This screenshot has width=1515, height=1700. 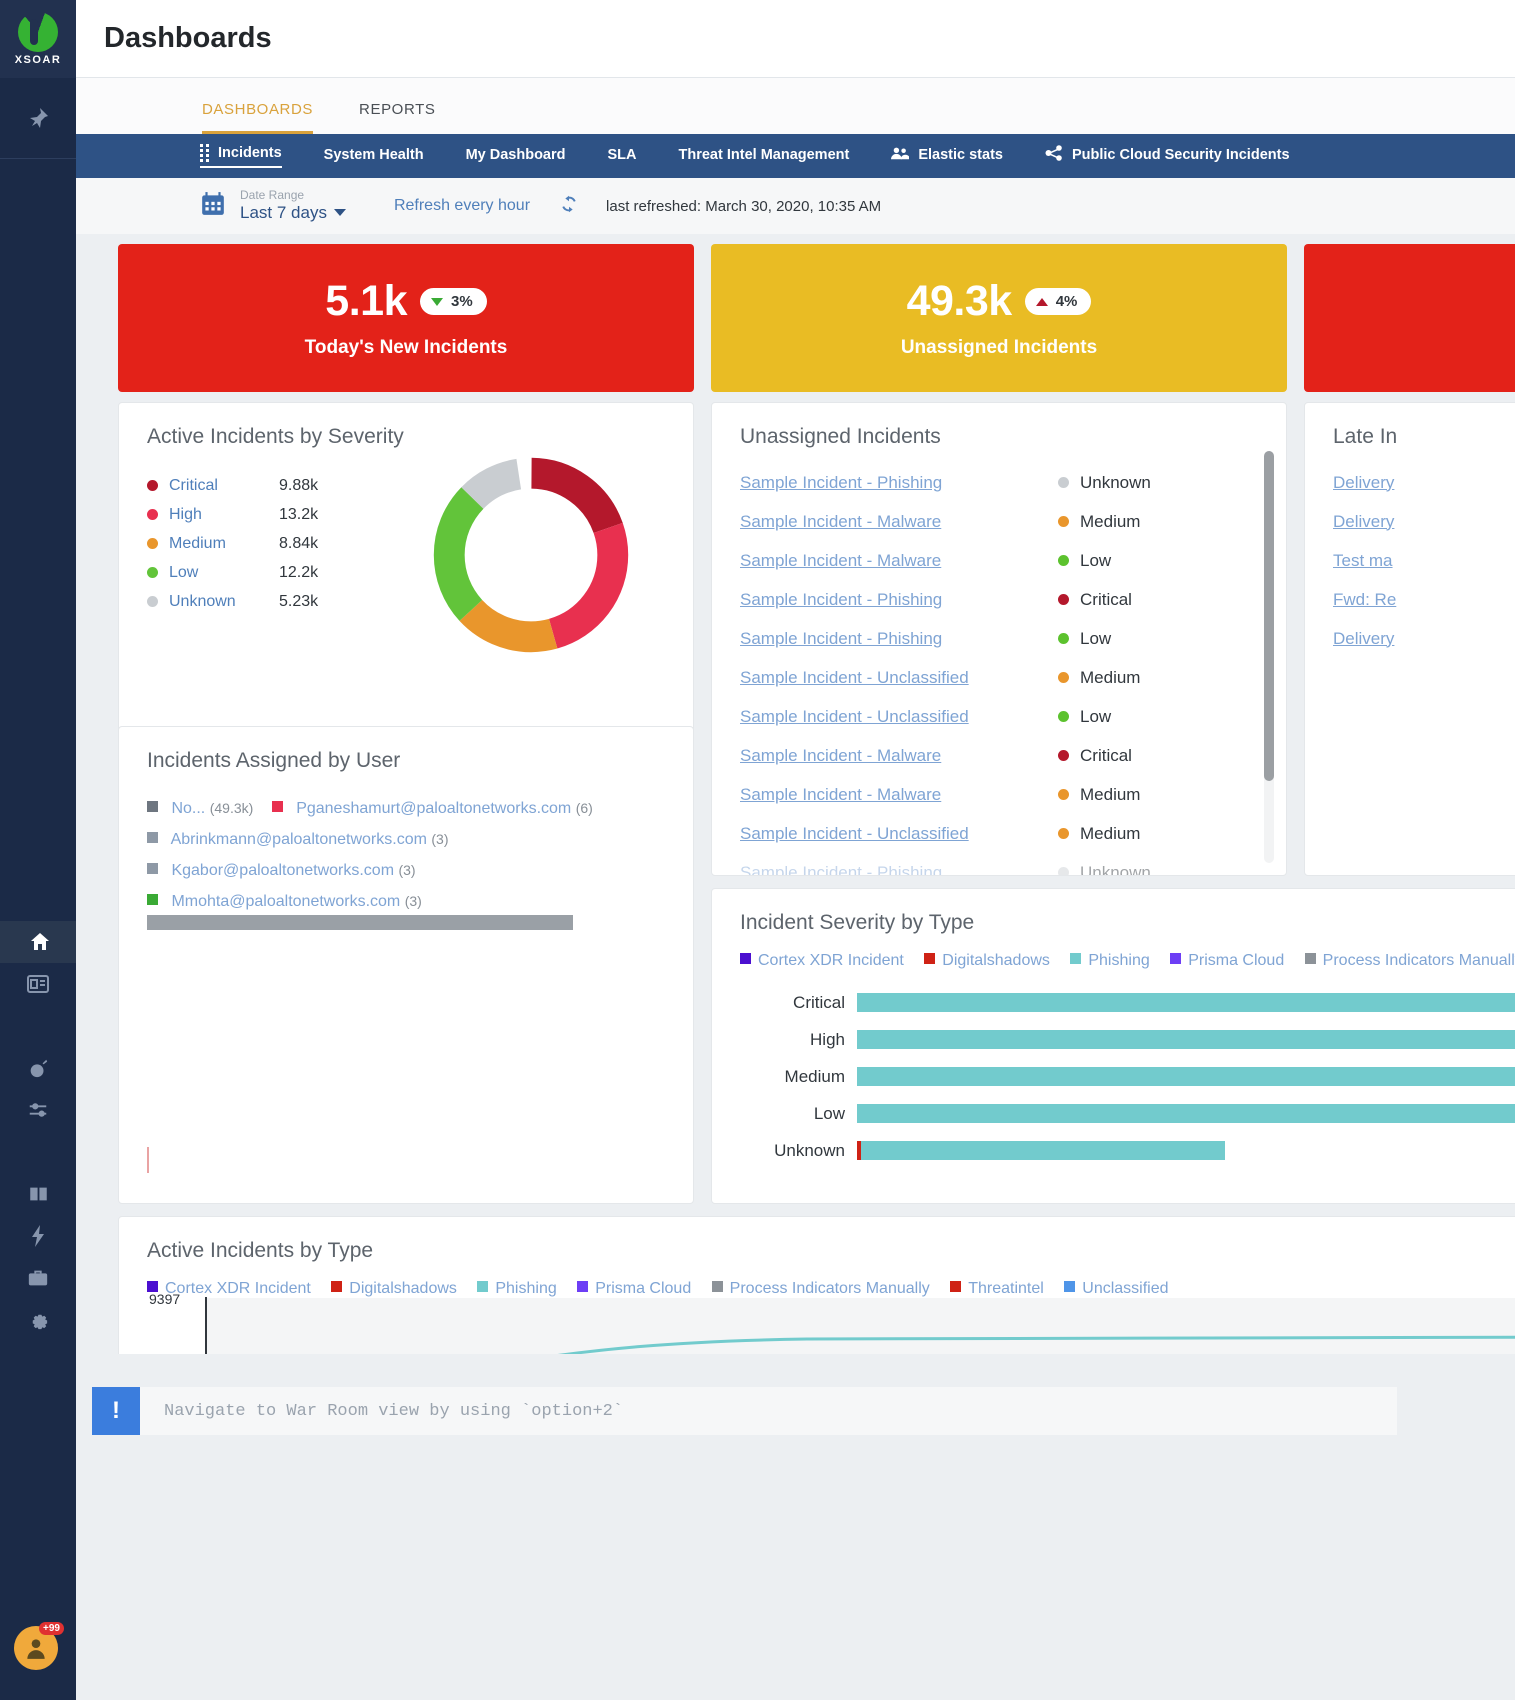 What do you see at coordinates (947, 156) in the screenshot?
I see `dashnav-item-elastic-stats: Elastic stats` at bounding box center [947, 156].